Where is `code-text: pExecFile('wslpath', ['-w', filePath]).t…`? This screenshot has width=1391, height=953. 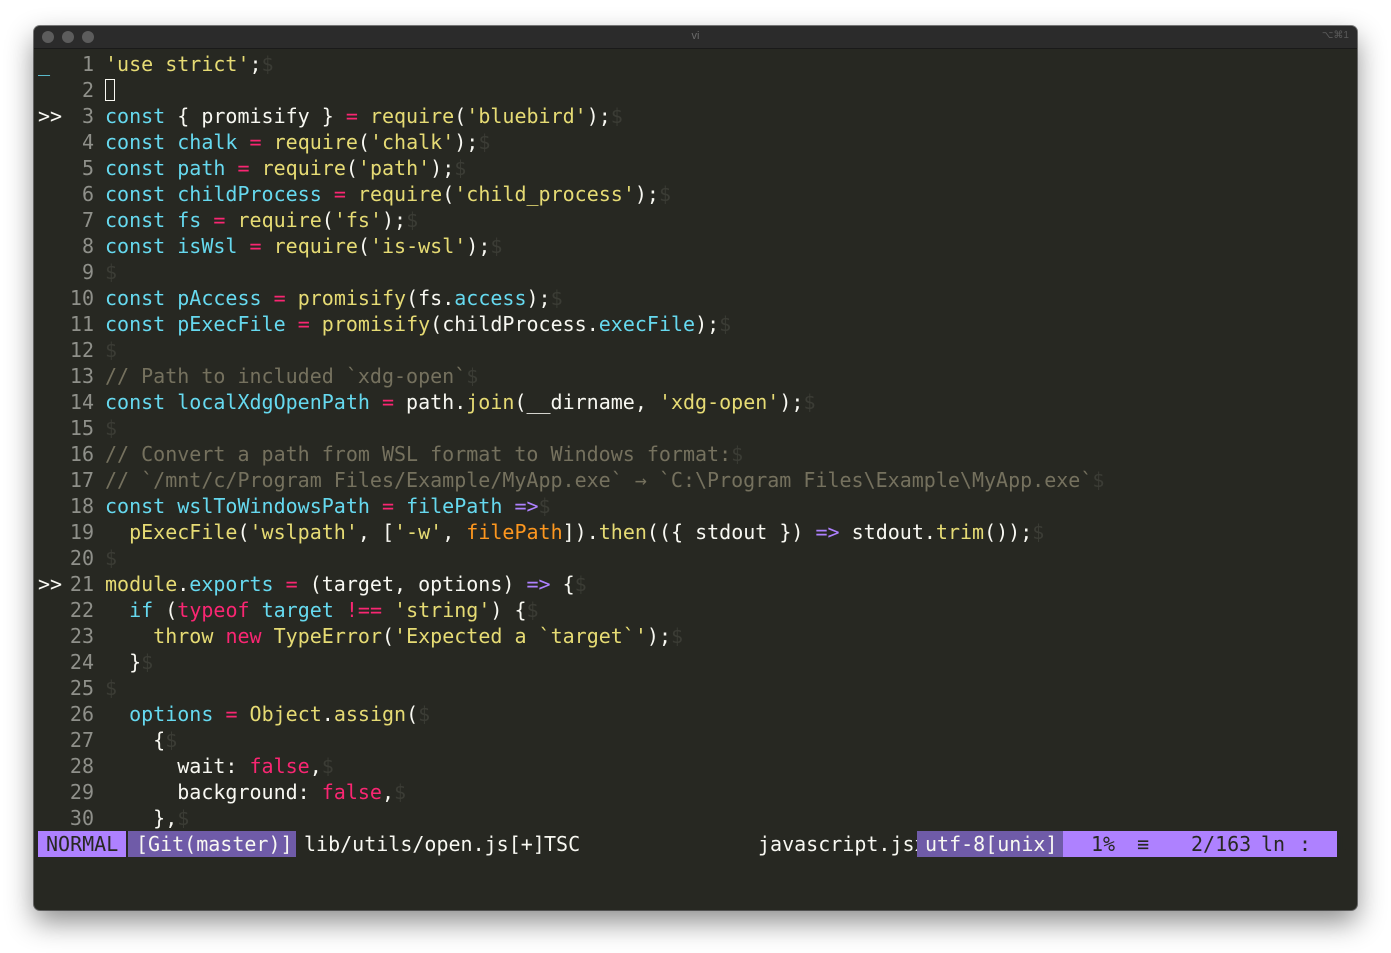
code-text: pExecFile('wslpath', ['-w', filePath]).t… is located at coordinates (574, 532).